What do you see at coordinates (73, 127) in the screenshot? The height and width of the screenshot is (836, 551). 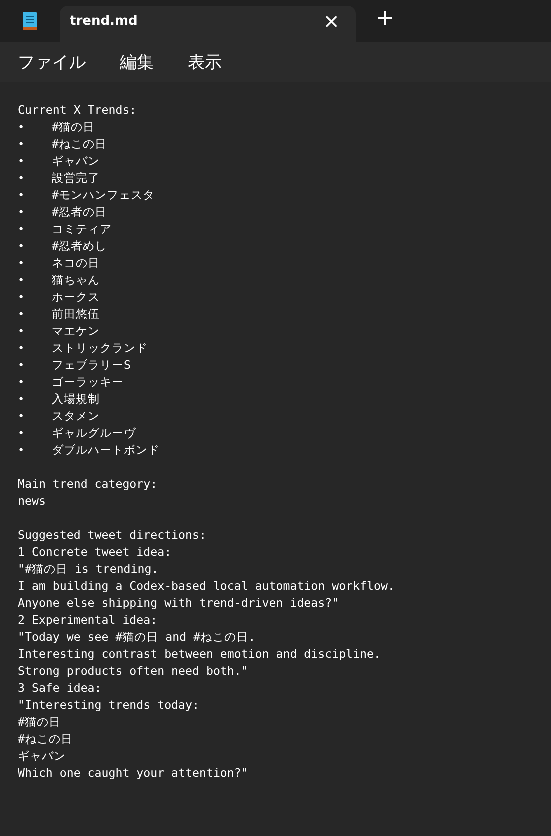 I see `list-item-text: #猫の日` at bounding box center [73, 127].